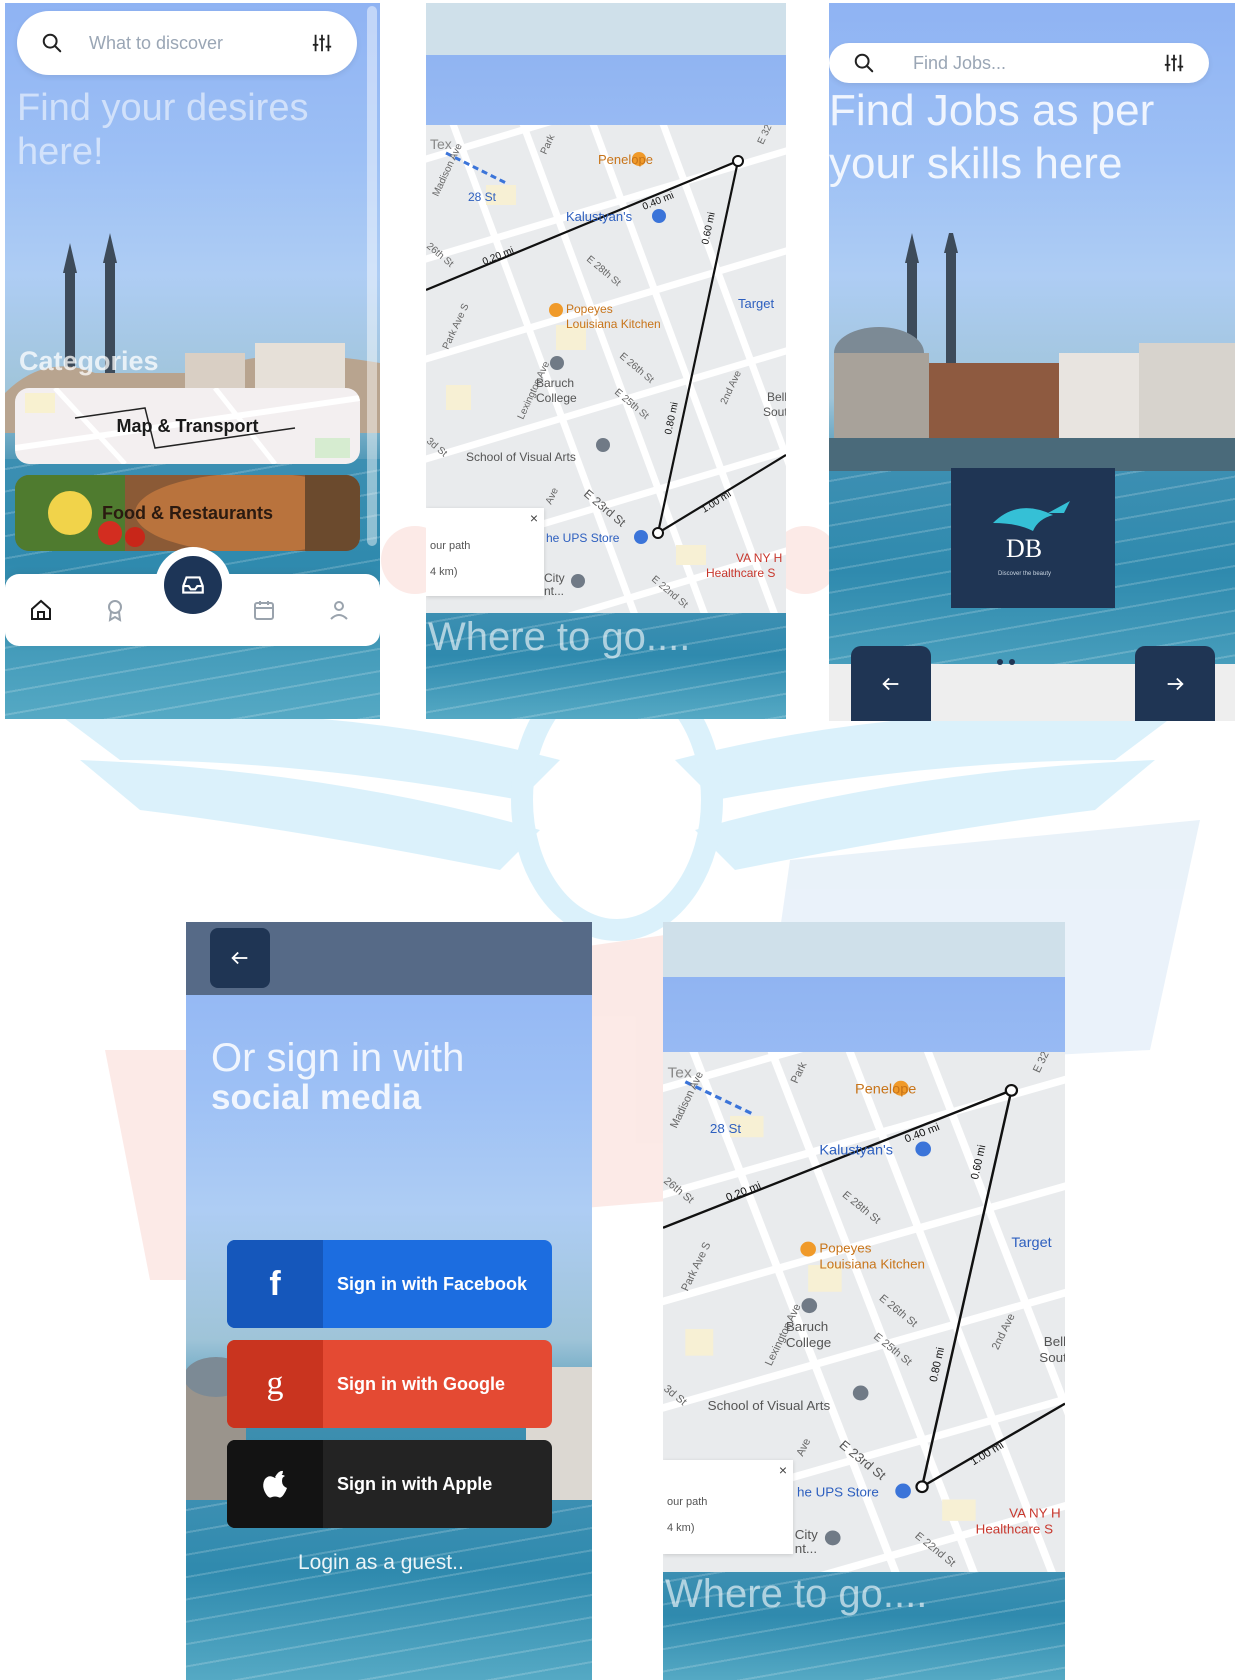  I want to click on facebook-signin-button: f Sign in with Facebook, so click(389, 1284).